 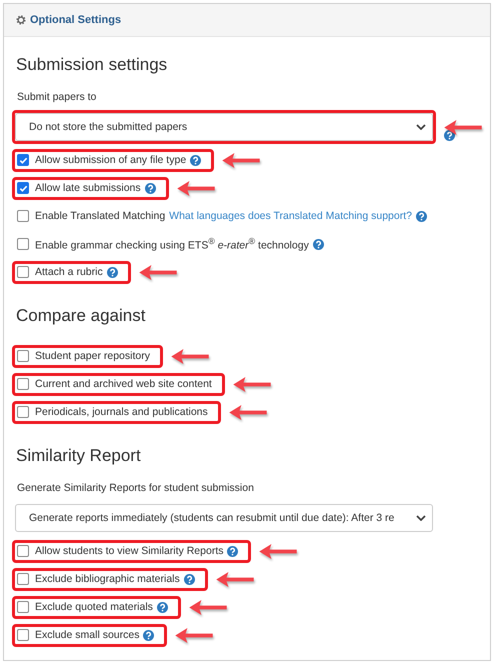 I want to click on checkbox-label: Allow students to view Similarity Reports, so click(x=129, y=551).